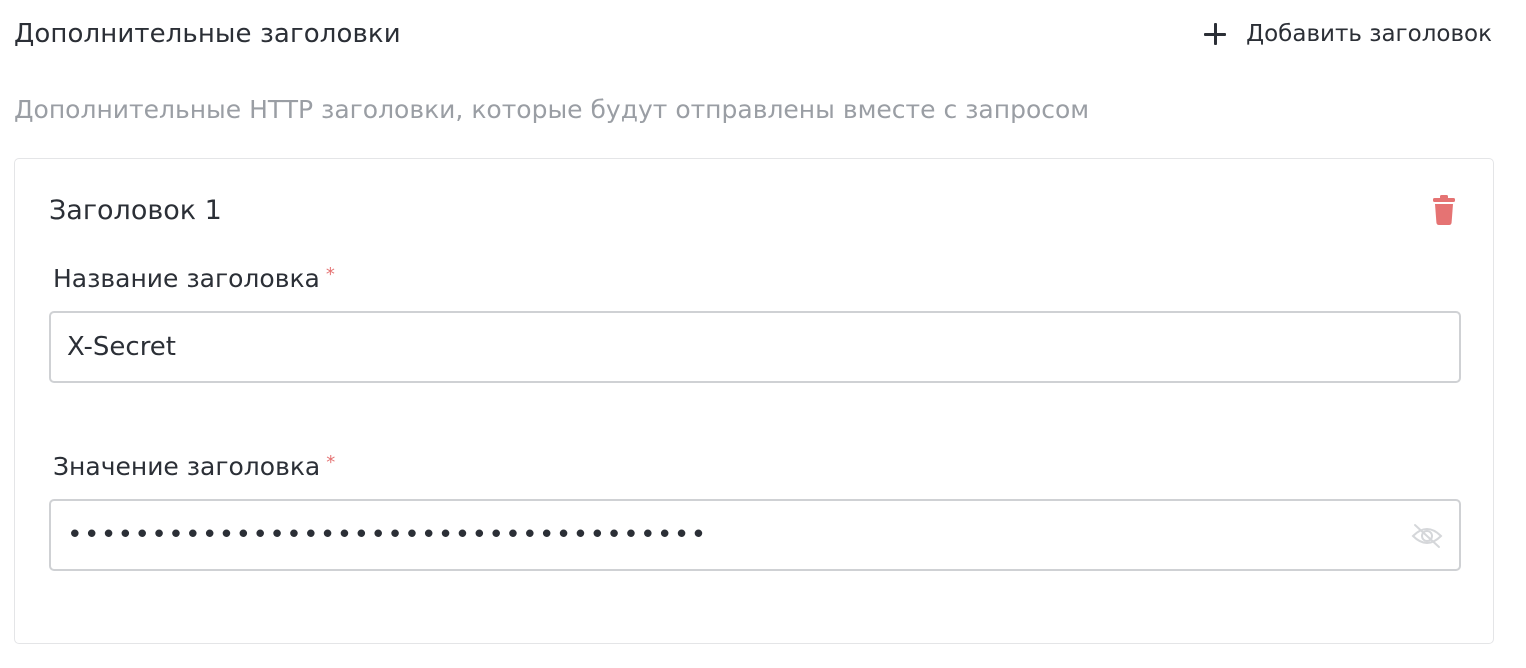 This screenshot has height=668, width=1526. What do you see at coordinates (755, 347) in the screenshot?
I see `header-name-input: X-Secret` at bounding box center [755, 347].